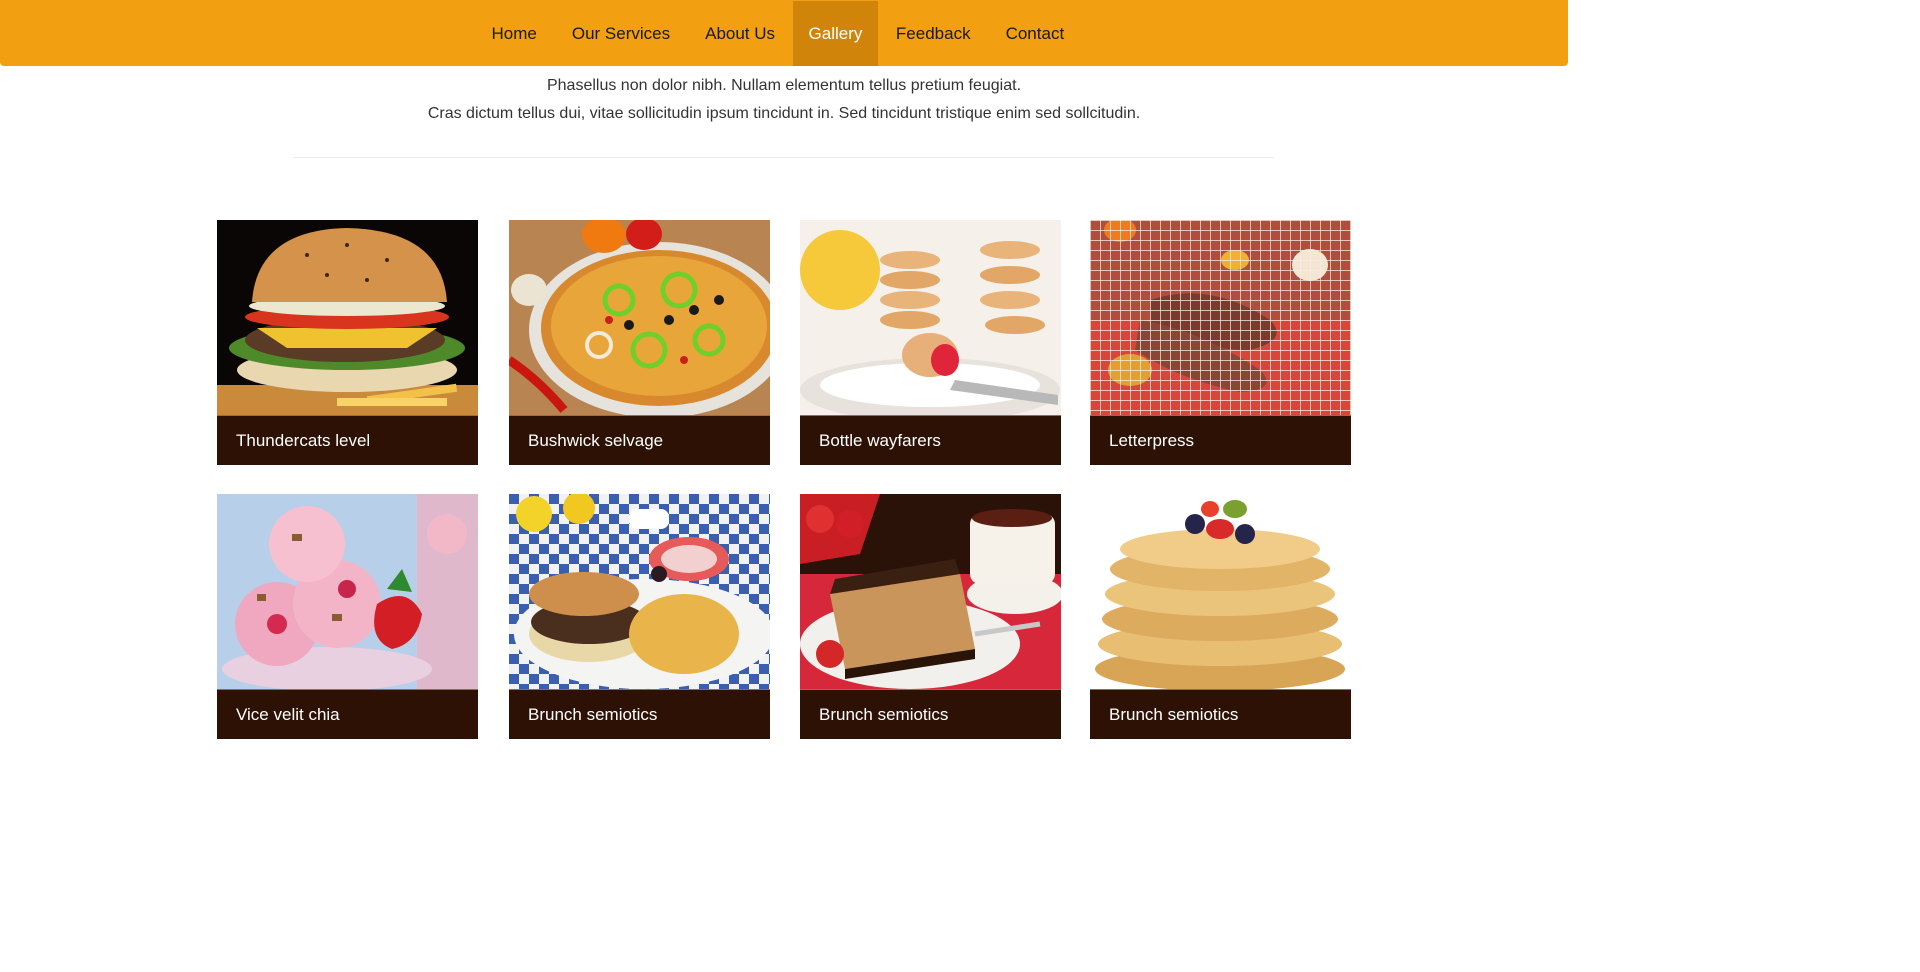  Describe the element at coordinates (347, 440) in the screenshot. I see `gallery-item-caption: Thundercats level` at that location.